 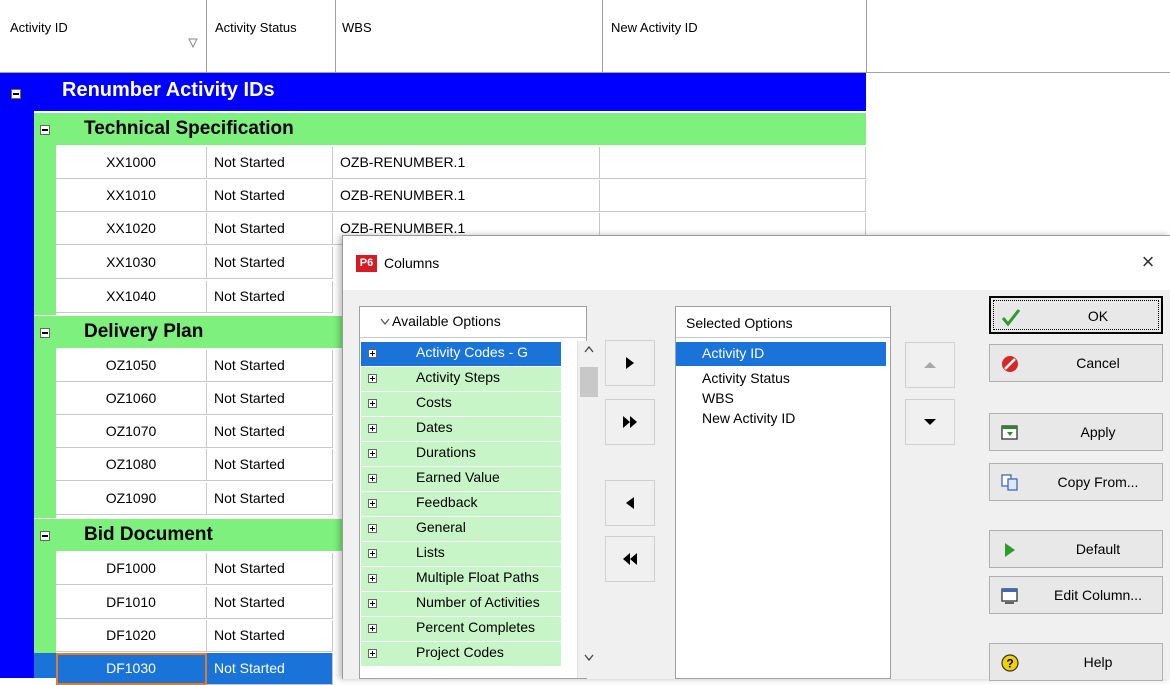 What do you see at coordinates (461, 604) in the screenshot?
I see `available-option-item: Number of Activities` at bounding box center [461, 604].